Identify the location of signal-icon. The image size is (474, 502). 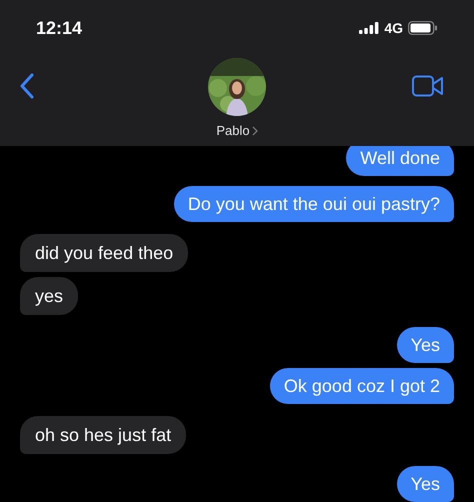
(369, 28).